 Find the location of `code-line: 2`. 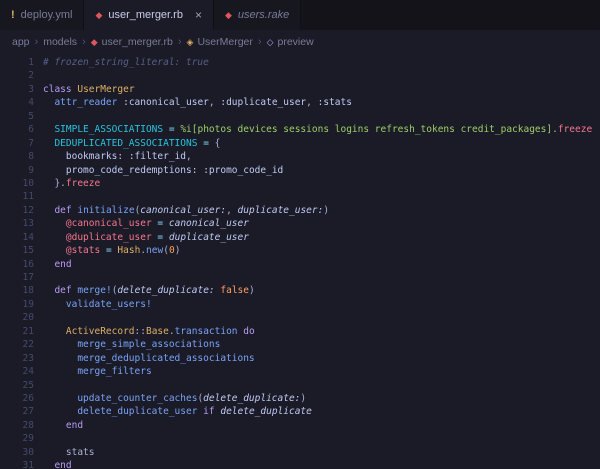

code-line: 2 is located at coordinates (300, 75).